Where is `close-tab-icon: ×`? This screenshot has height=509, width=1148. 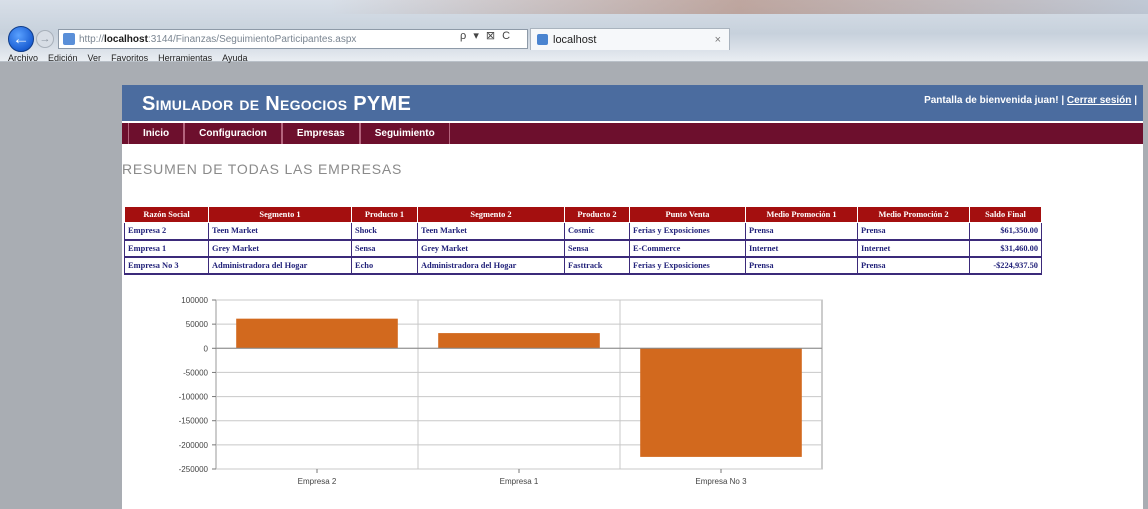
close-tab-icon: × is located at coordinates (718, 40).